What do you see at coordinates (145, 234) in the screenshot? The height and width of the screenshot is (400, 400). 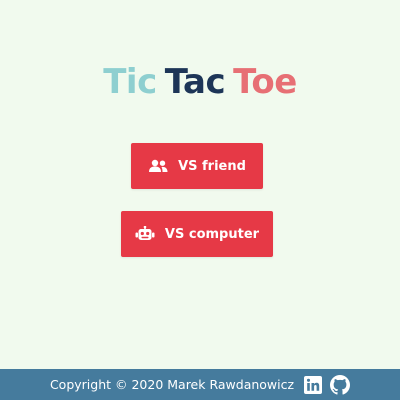 I see `robot-icon` at bounding box center [145, 234].